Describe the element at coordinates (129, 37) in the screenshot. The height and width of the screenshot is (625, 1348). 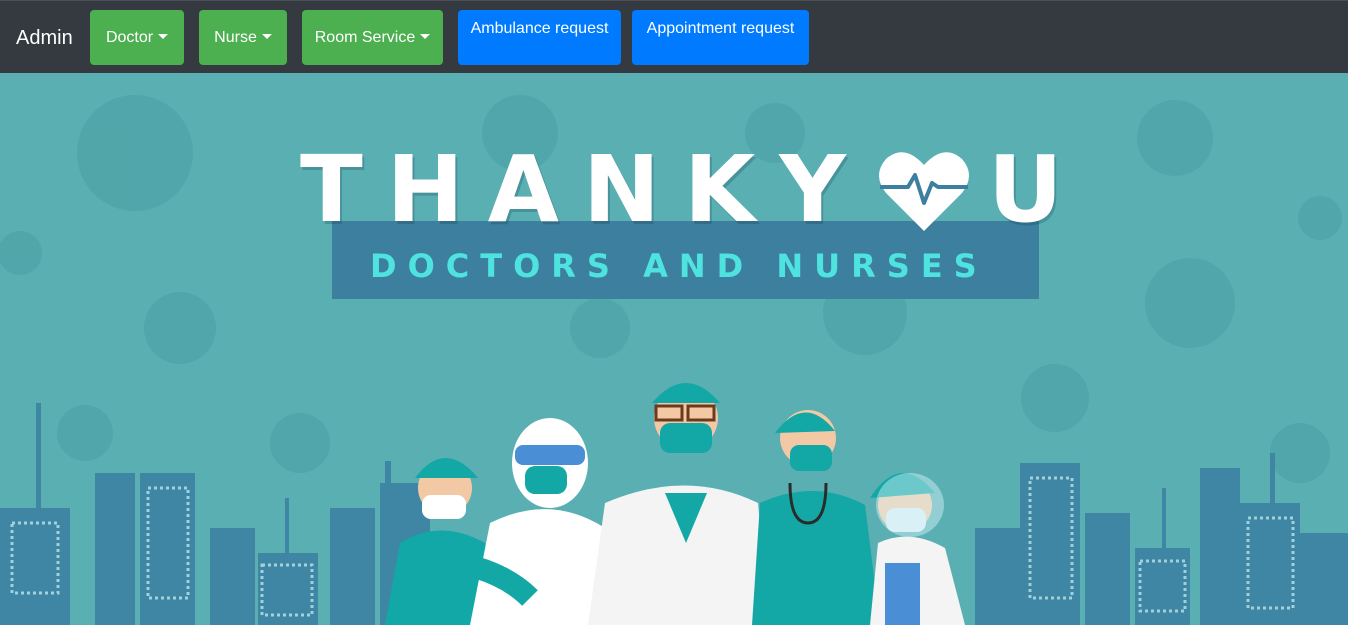
I see `doctor-dropdown-label: Doctor` at that location.